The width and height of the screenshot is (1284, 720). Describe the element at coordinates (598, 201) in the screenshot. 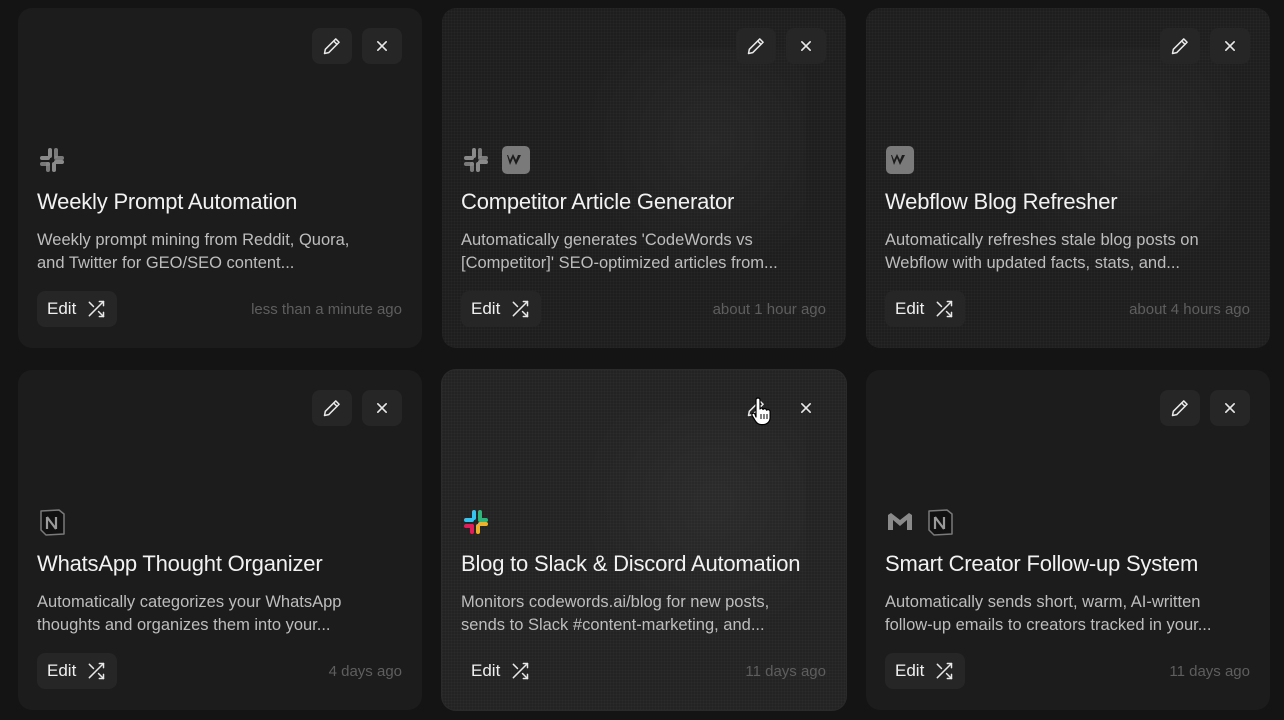

I see `card-title: Competitor Article Generator` at that location.